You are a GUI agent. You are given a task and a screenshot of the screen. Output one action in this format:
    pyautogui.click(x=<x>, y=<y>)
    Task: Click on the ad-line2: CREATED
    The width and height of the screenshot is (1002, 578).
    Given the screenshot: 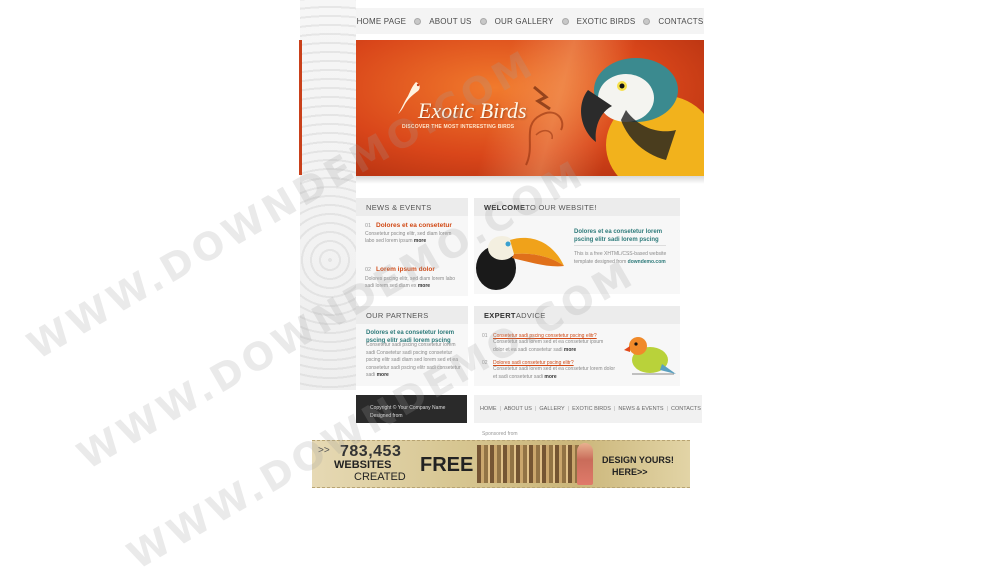 What is the action you would take?
    pyautogui.click(x=380, y=477)
    